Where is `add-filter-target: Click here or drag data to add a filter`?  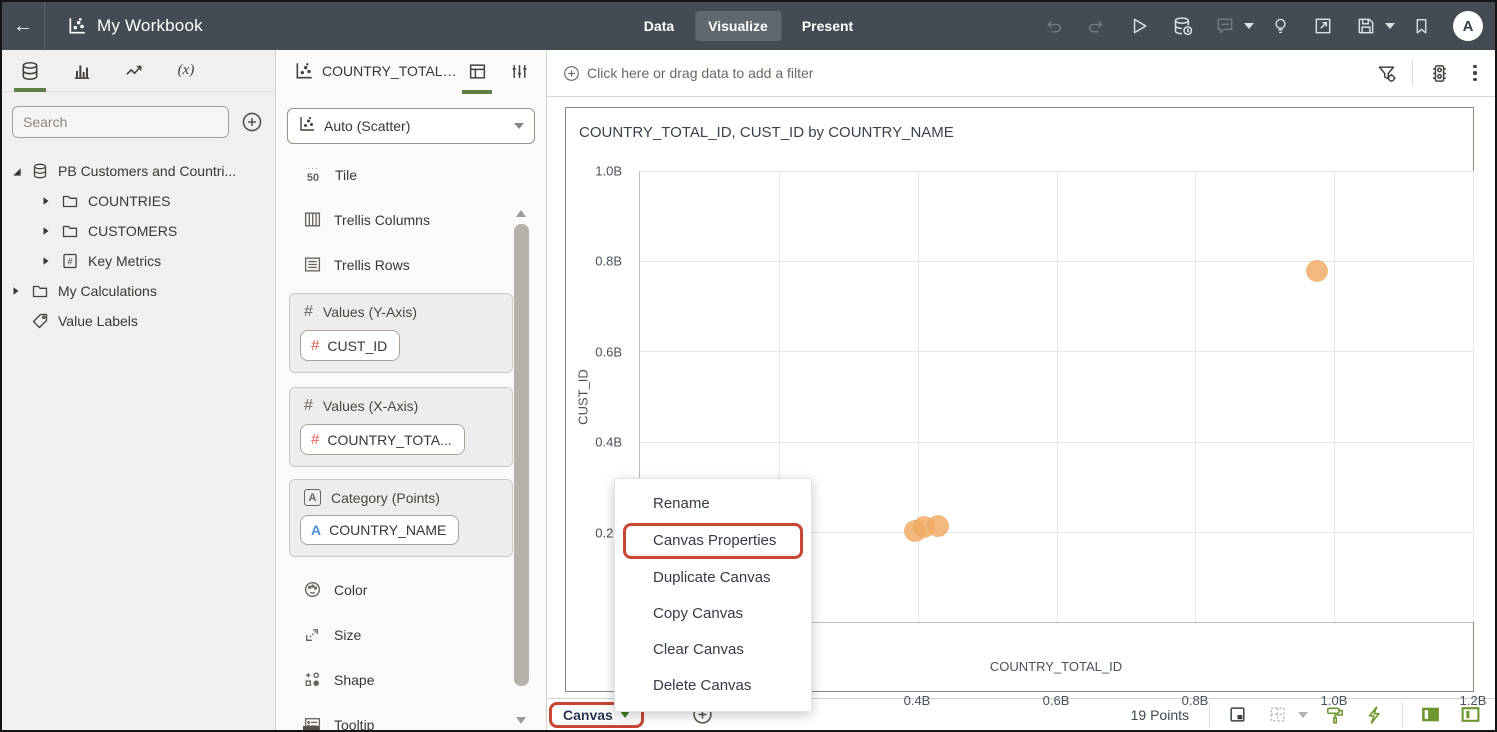
add-filter-target: Click here or drag data to add a filter is located at coordinates (688, 73).